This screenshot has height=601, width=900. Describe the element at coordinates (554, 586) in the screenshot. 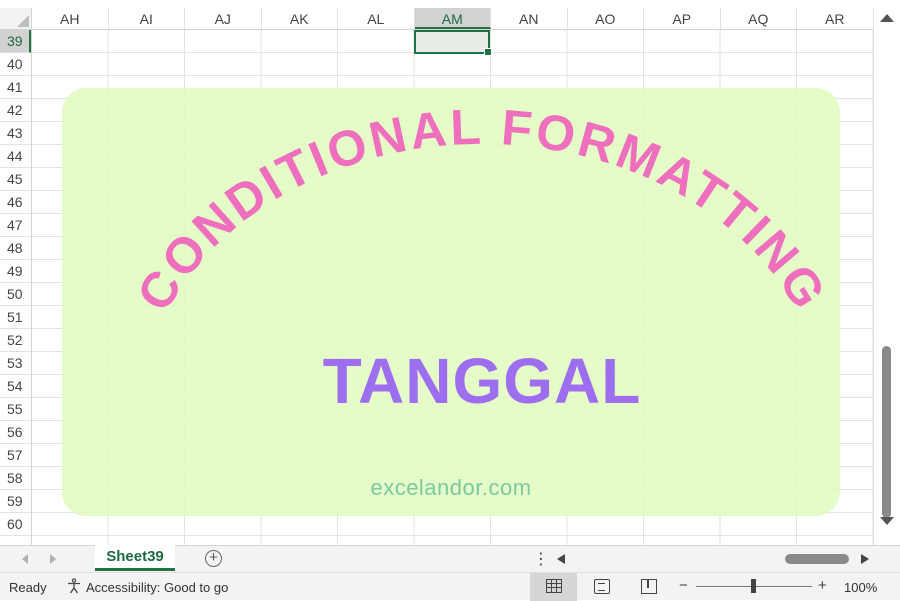

I see `normal-view-icon` at that location.